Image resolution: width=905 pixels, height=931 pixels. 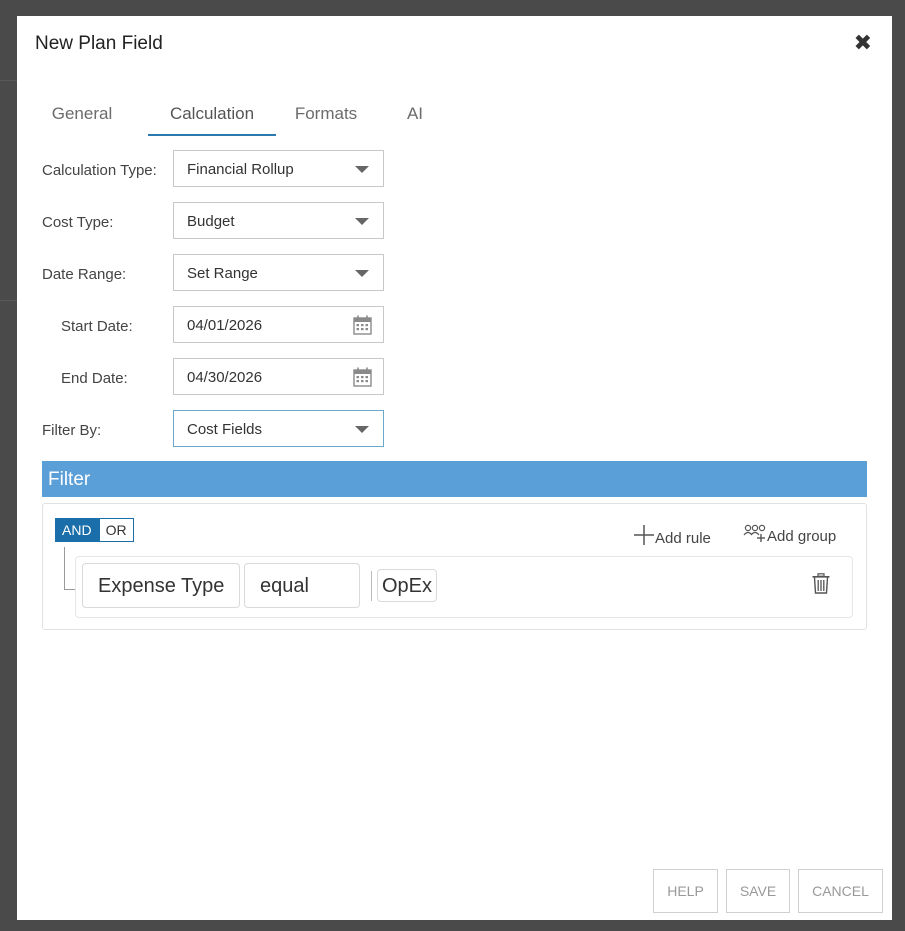 I want to click on add-group-button: Add group, so click(x=789, y=534).